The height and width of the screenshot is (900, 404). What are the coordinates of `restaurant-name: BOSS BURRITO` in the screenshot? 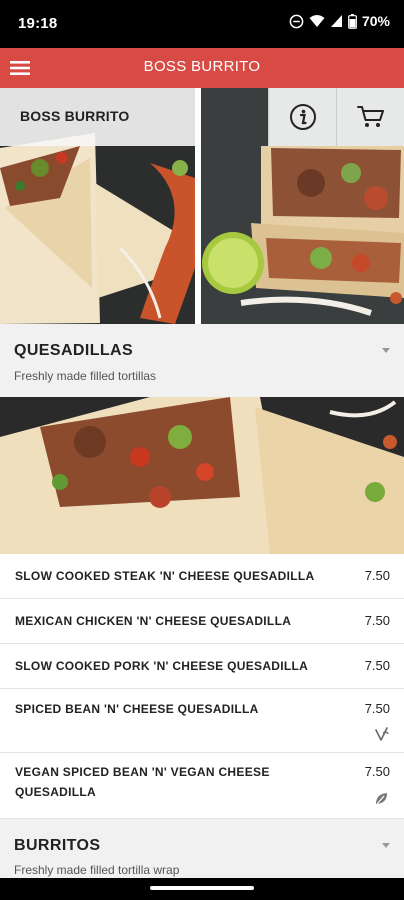 It's located at (75, 116).